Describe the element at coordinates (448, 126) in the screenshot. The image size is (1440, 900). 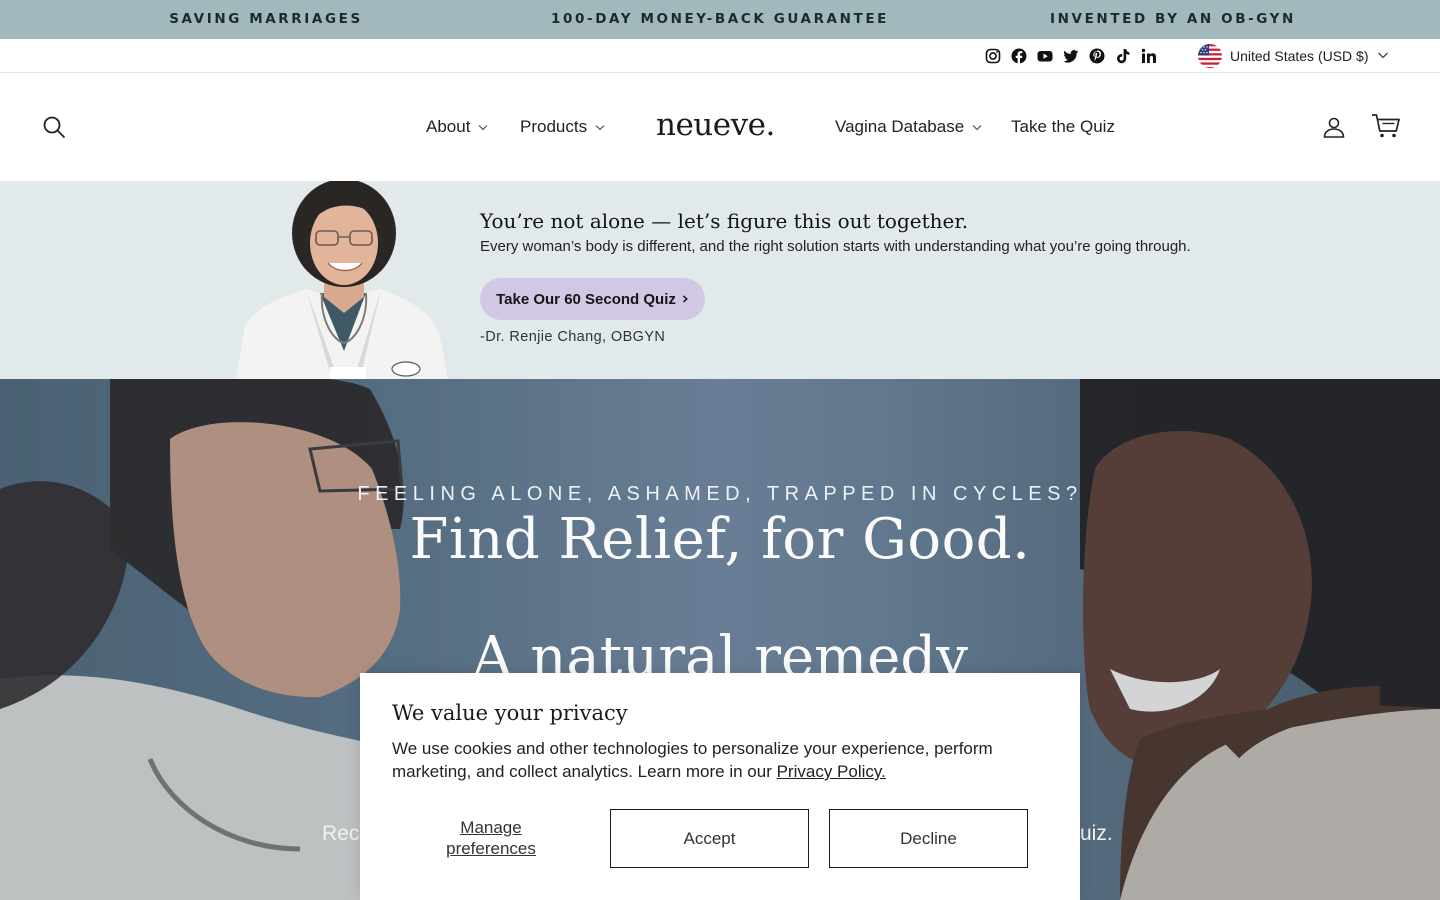
I see `nav-about-label: About` at that location.